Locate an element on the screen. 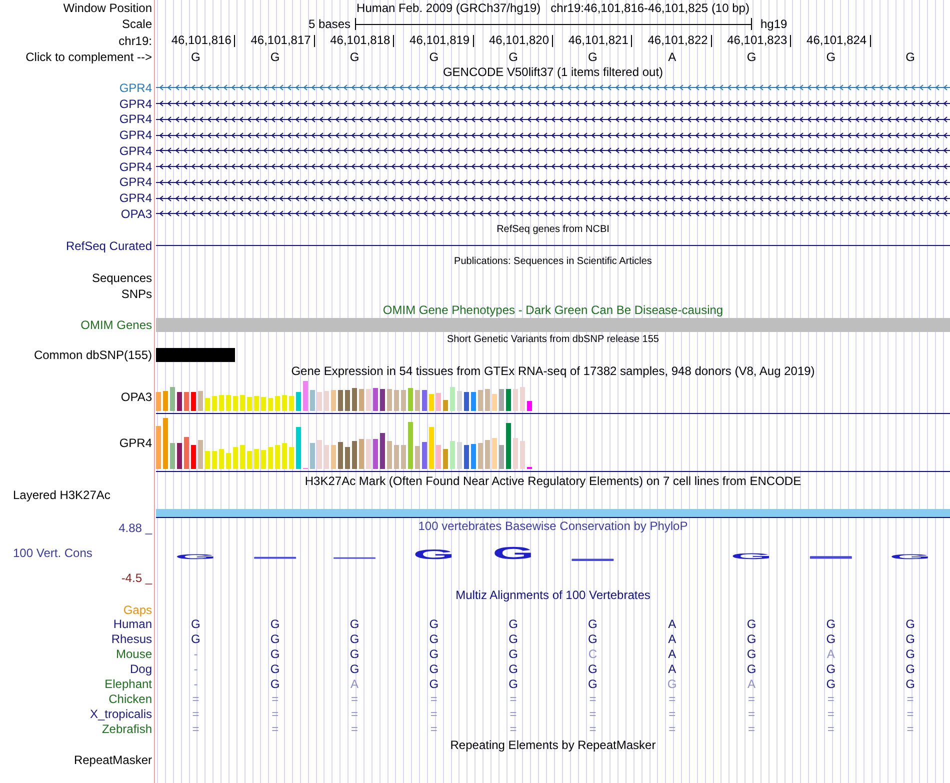 Image resolution: width=950 pixels, height=783 pixels. alignment-base: C is located at coordinates (593, 654).